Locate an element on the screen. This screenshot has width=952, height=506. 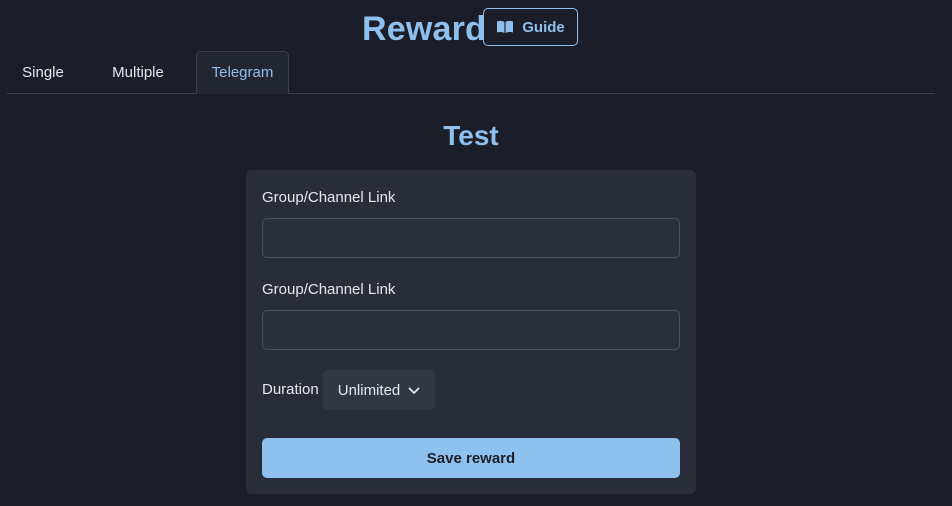
group-channel-link-label-2: Group/Channel Link is located at coordinates (329, 289).